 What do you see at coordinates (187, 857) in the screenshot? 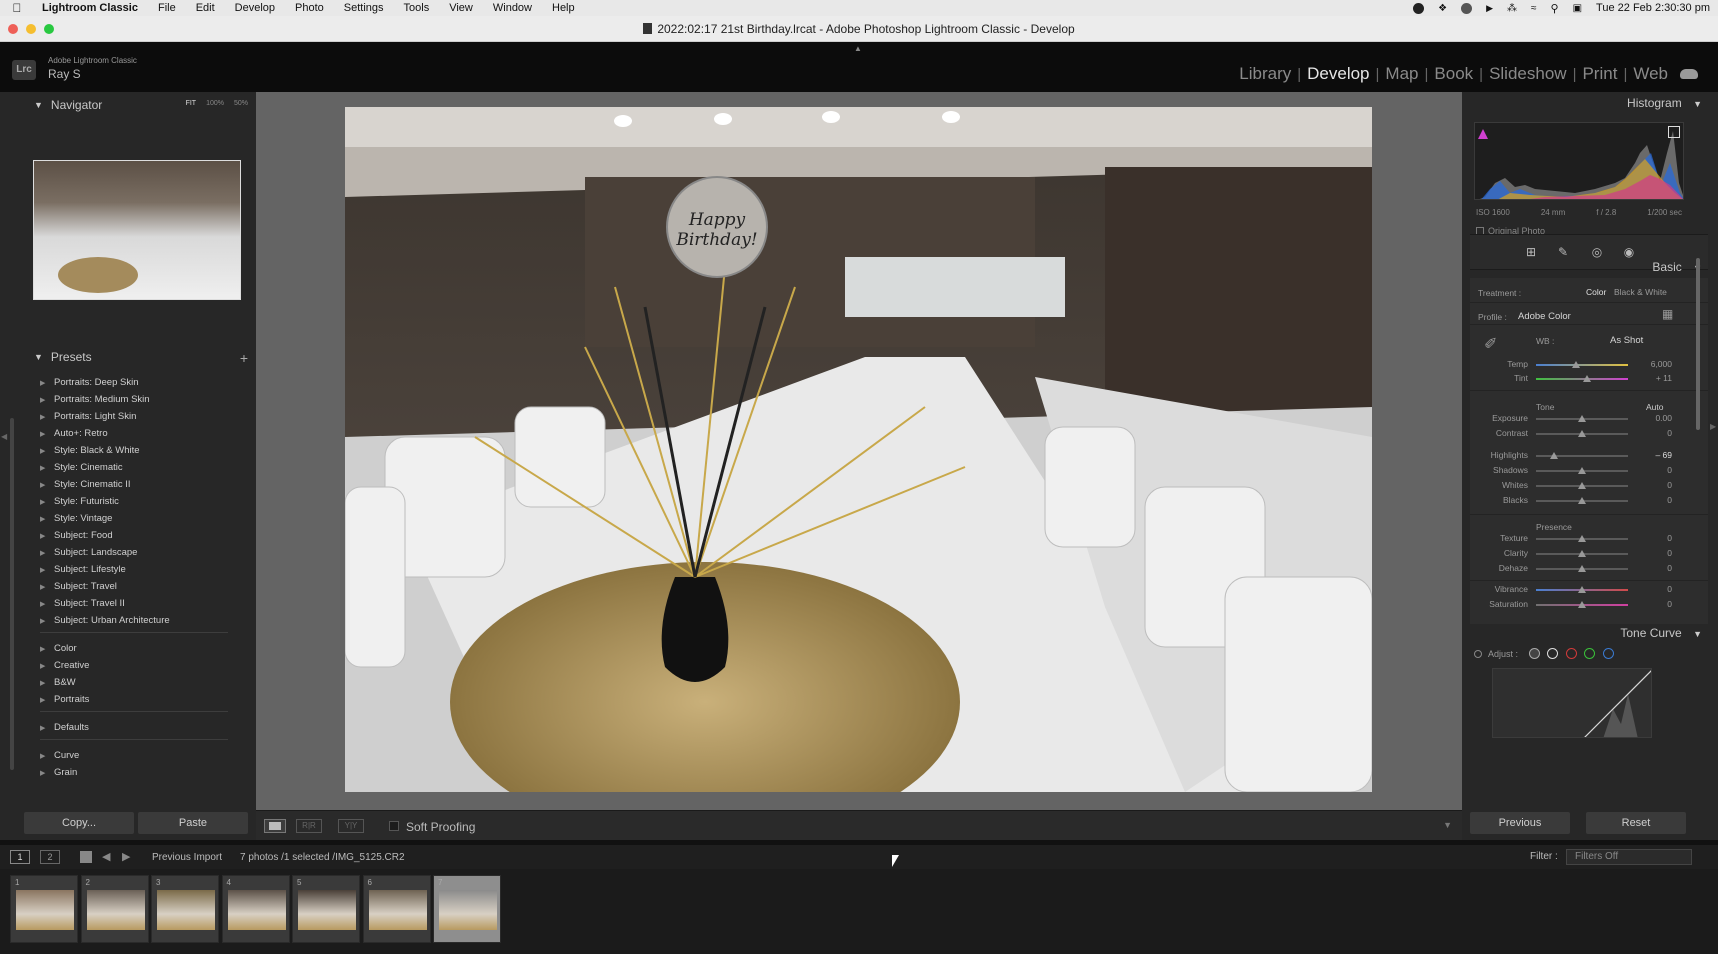
I see `filmstrip-source: Previous Import` at bounding box center [187, 857].